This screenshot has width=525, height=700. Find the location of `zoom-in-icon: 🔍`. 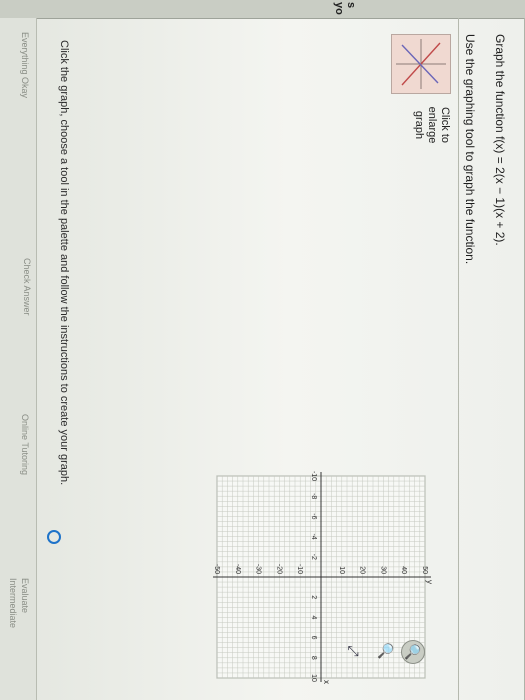

zoom-in-icon: 🔍 is located at coordinates (413, 652).